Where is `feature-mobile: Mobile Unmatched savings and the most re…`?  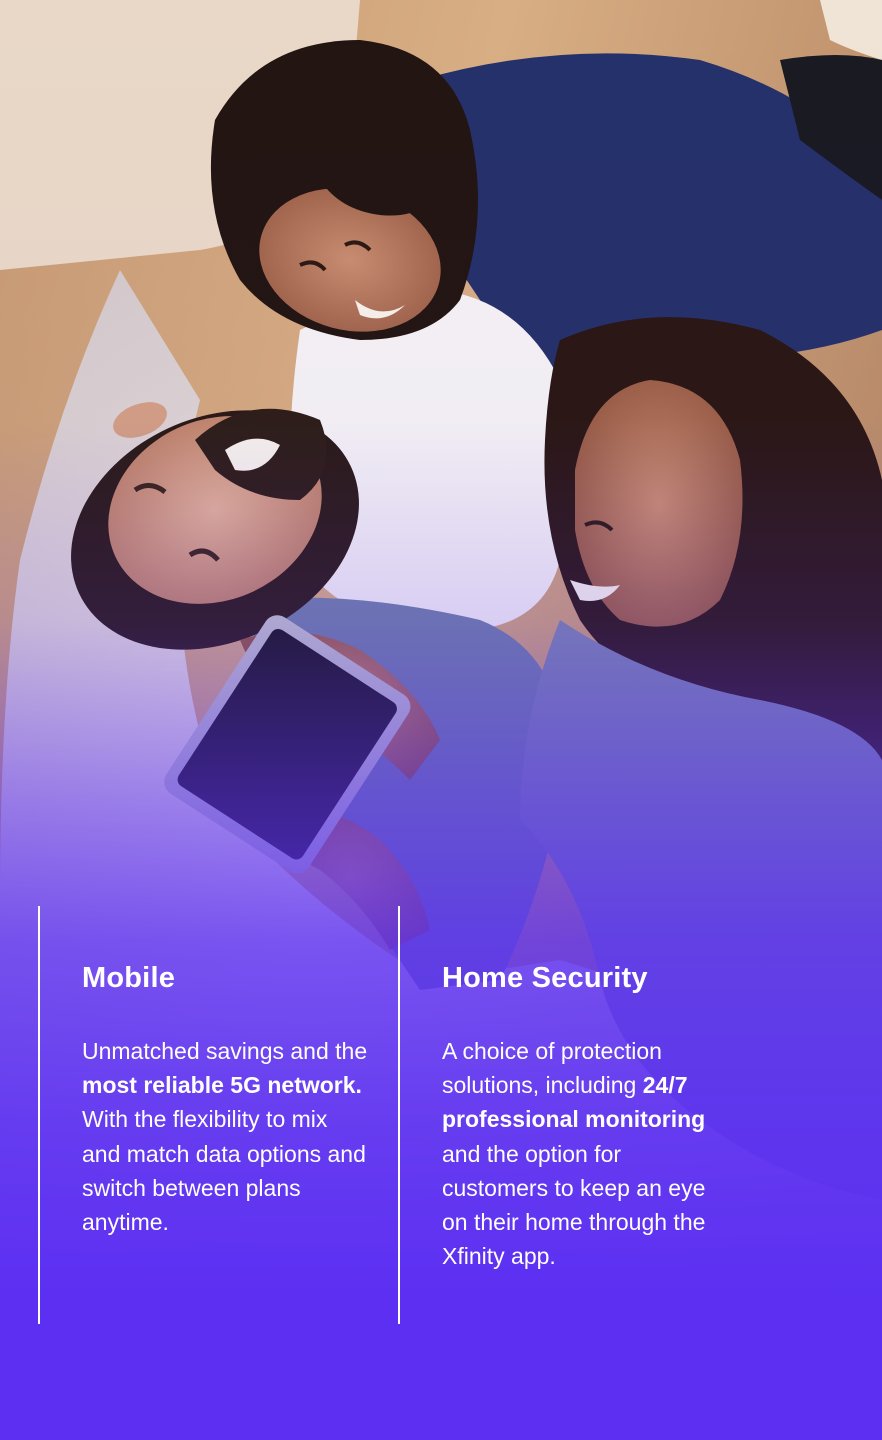
feature-mobile: Mobile Unmatched savings and the most re… is located at coordinates (208, 1115).